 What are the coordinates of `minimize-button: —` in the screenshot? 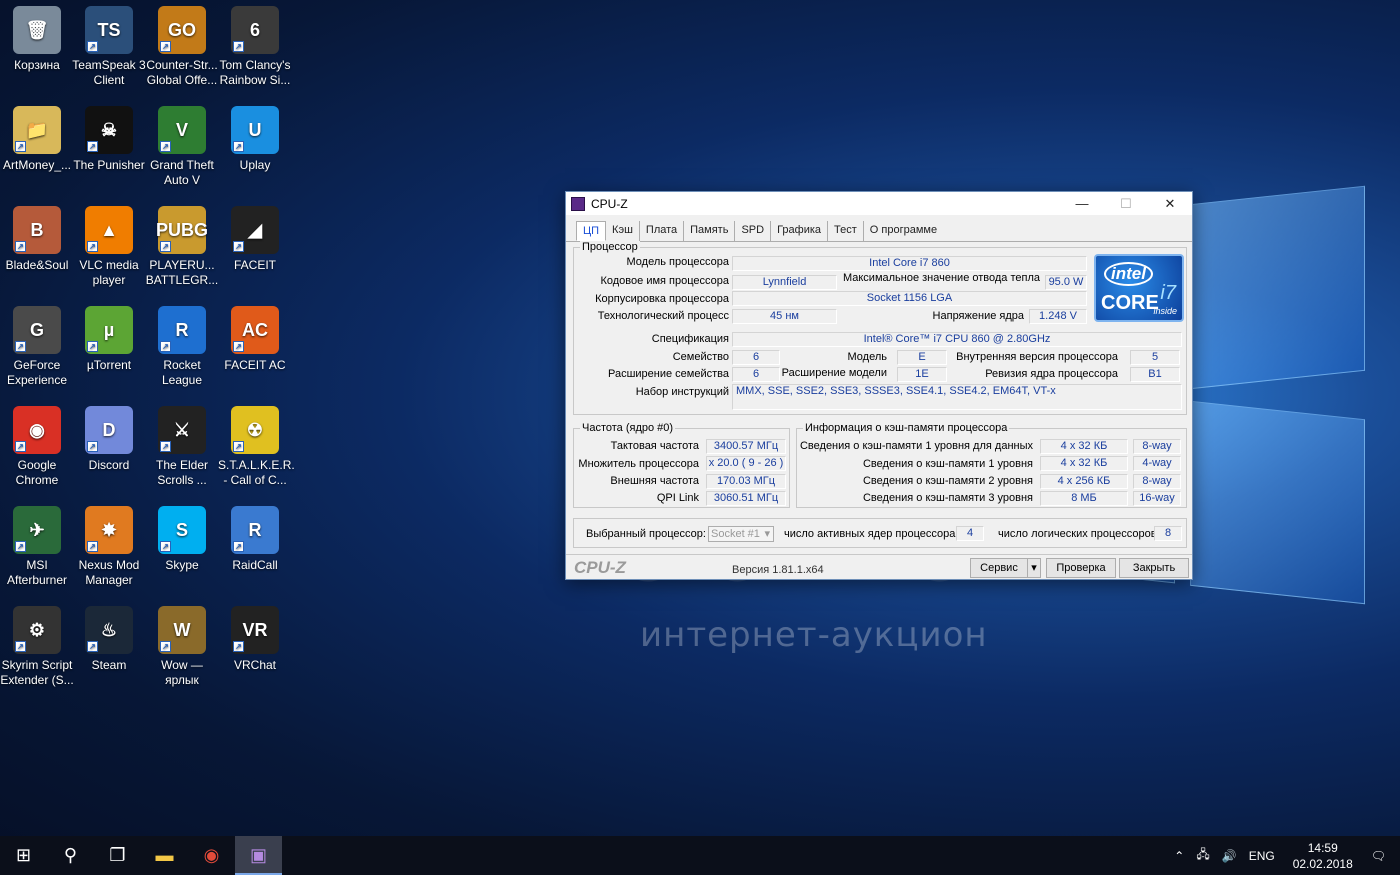 It's located at (1082, 203).